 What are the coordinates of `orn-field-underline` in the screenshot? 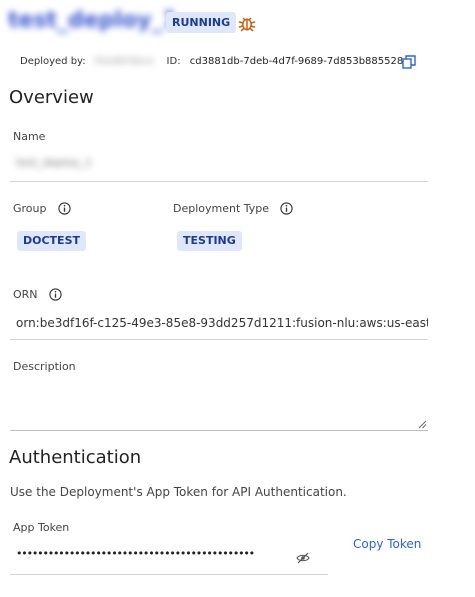 It's located at (219, 339).